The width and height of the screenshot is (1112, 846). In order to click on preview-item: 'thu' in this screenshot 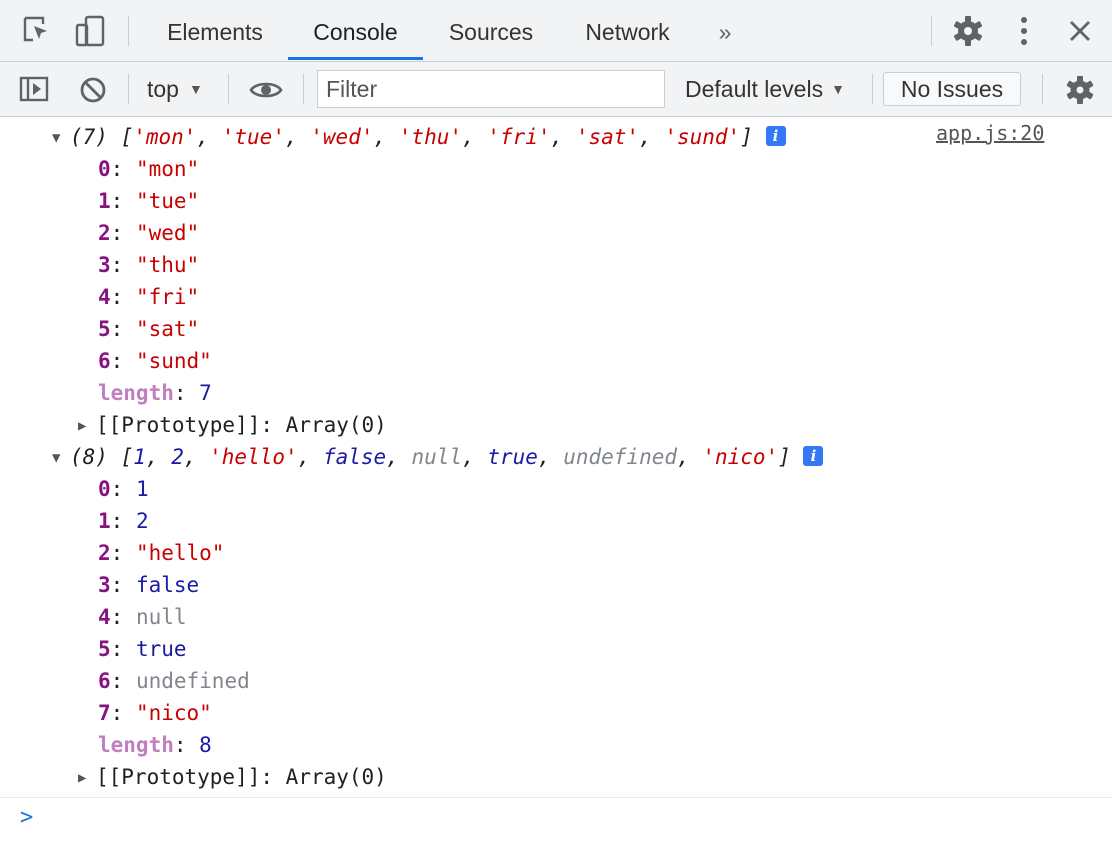, I will do `click(430, 137)`.